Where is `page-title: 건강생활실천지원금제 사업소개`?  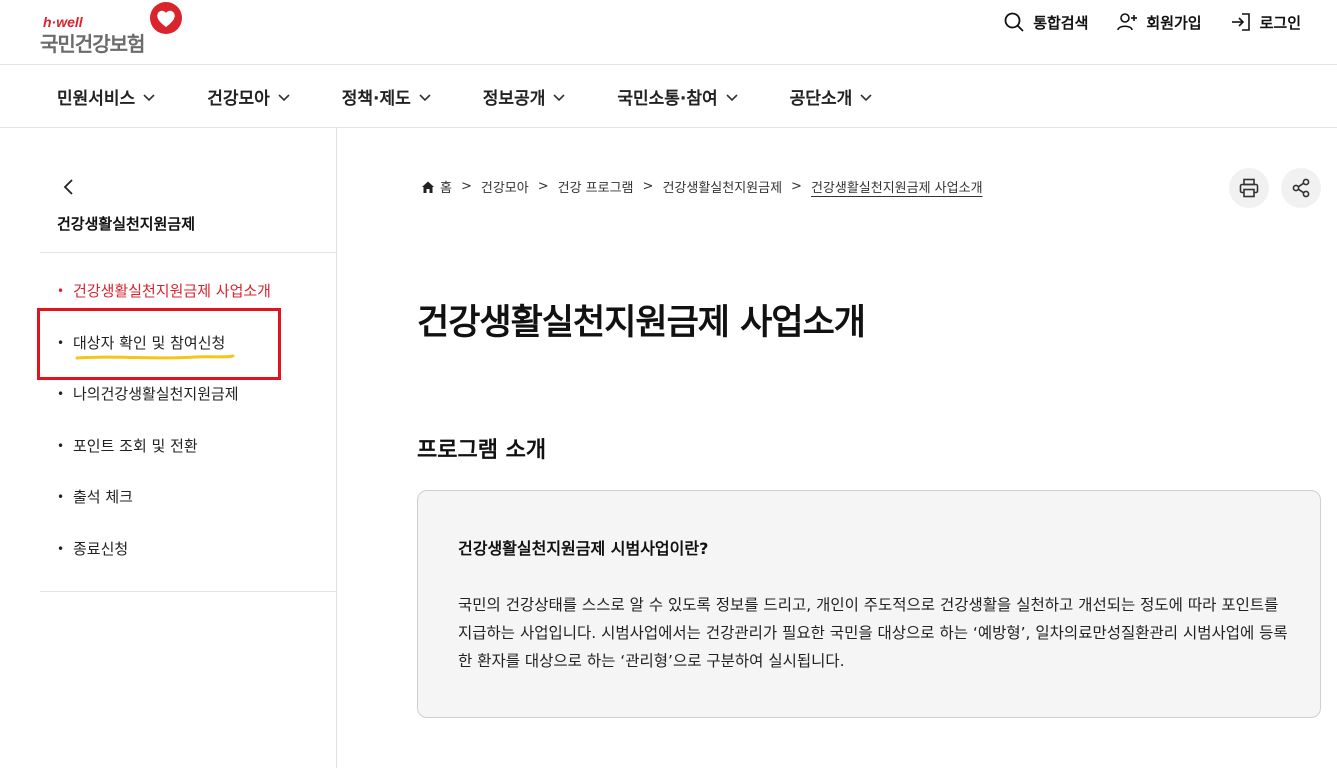
page-title: 건강생활실천지원금제 사업소개 is located at coordinates (641, 323).